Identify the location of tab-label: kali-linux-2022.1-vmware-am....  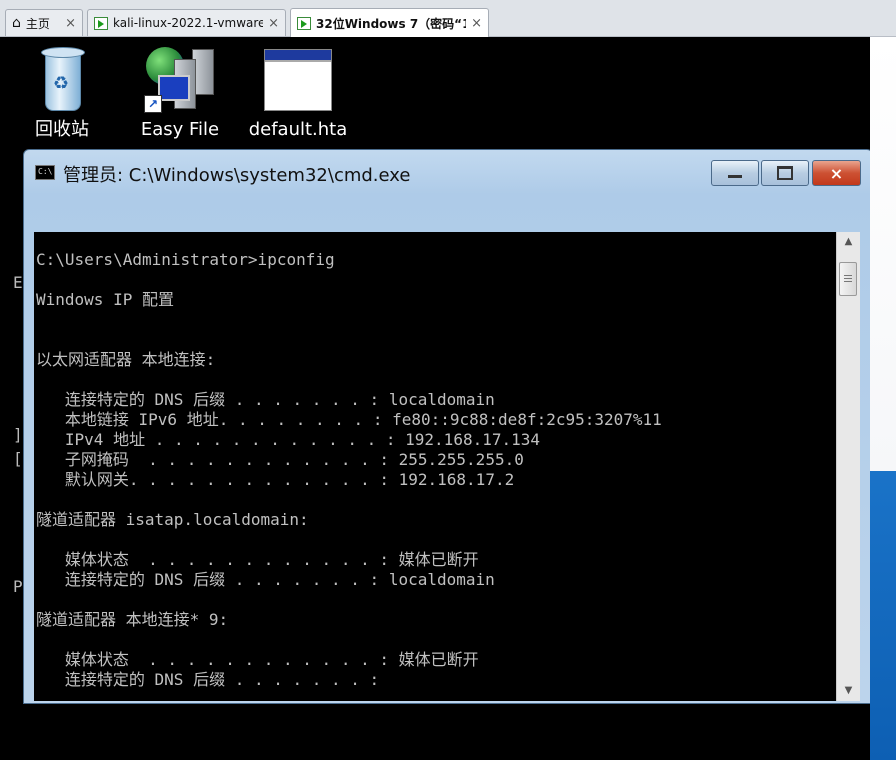
(188, 23).